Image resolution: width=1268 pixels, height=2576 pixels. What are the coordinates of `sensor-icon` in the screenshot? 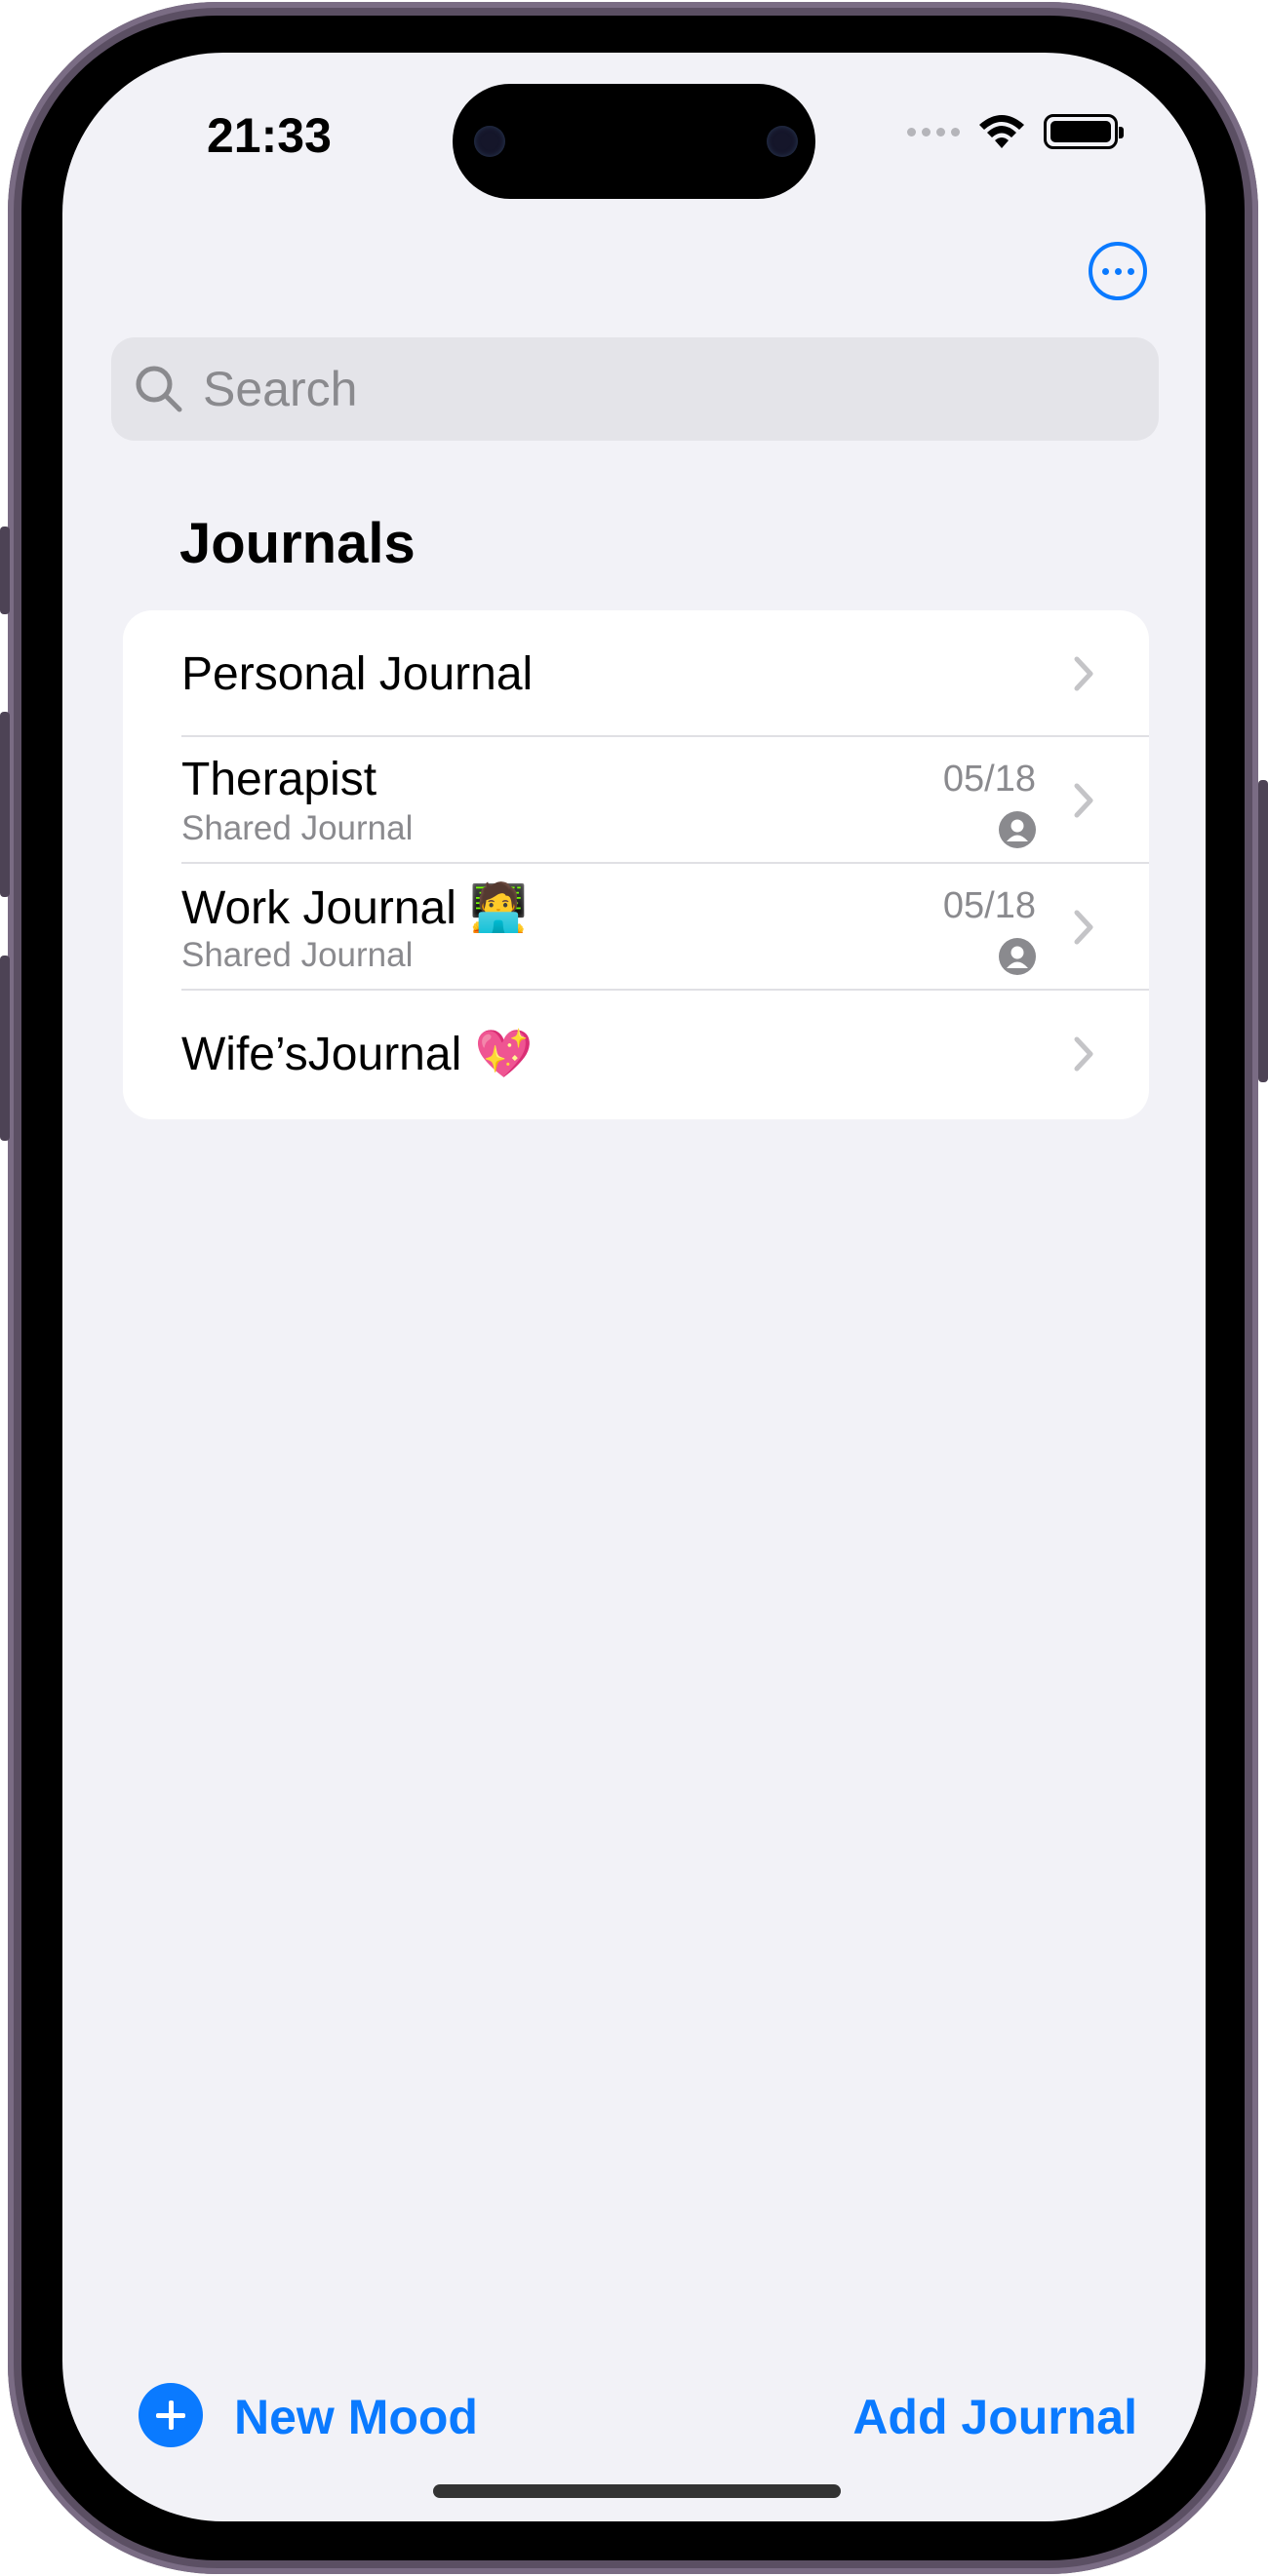 It's located at (782, 141).